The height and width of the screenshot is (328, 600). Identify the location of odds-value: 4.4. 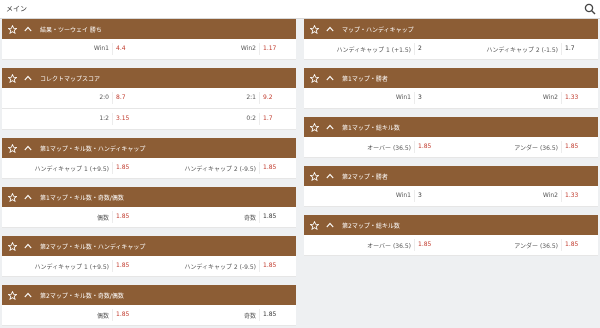
(121, 48).